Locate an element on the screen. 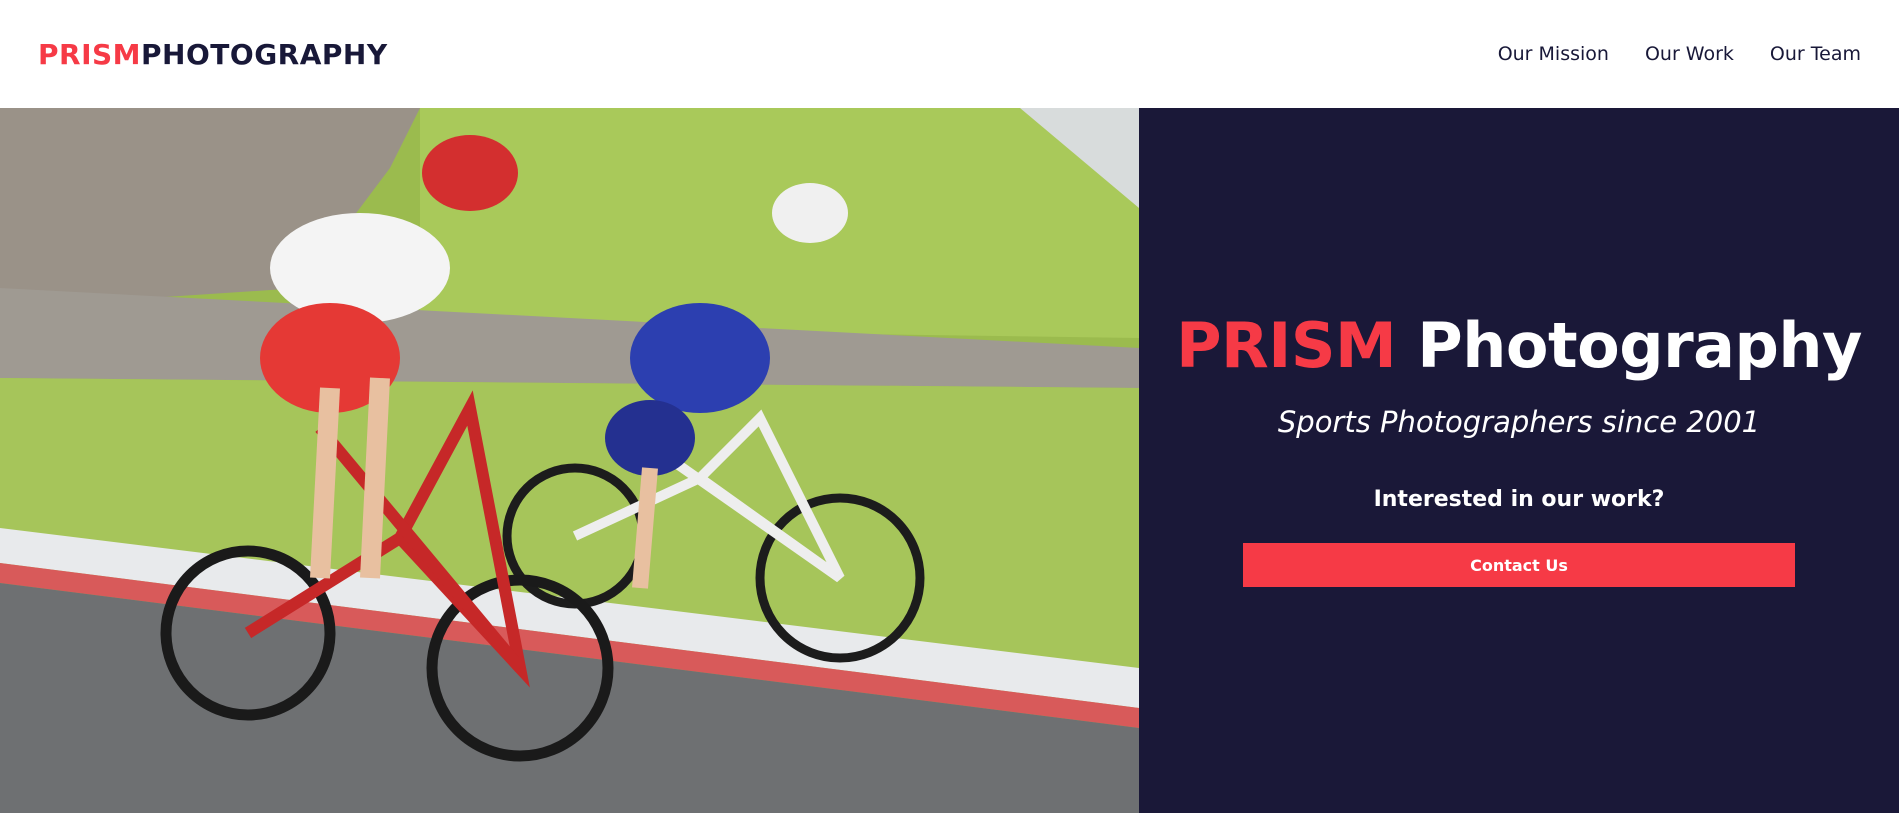  hero-title-accent: PRISM is located at coordinates (1286, 345).